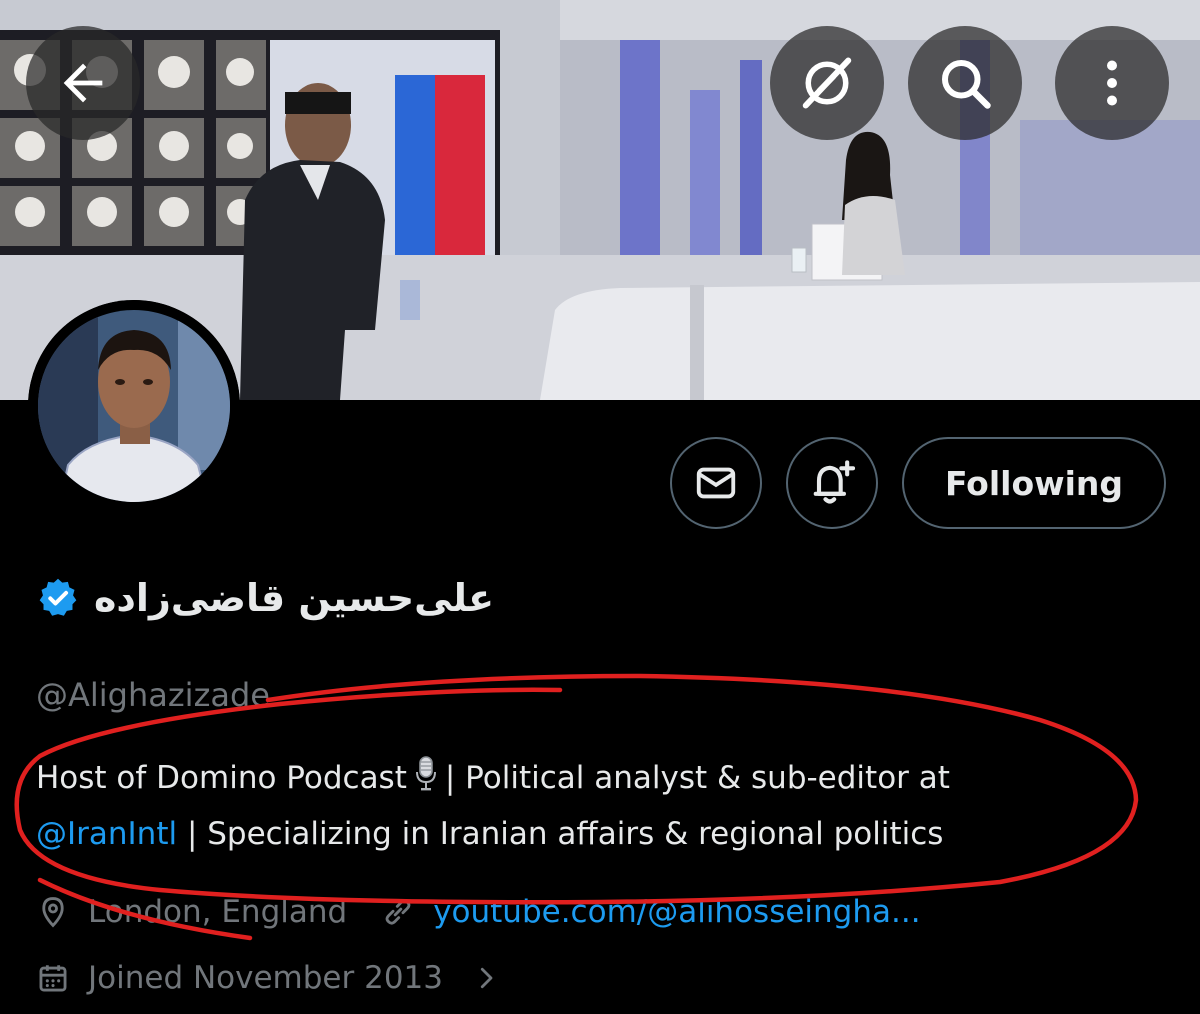  I want to click on bio-mention-link: @IranIntl, so click(106, 834).